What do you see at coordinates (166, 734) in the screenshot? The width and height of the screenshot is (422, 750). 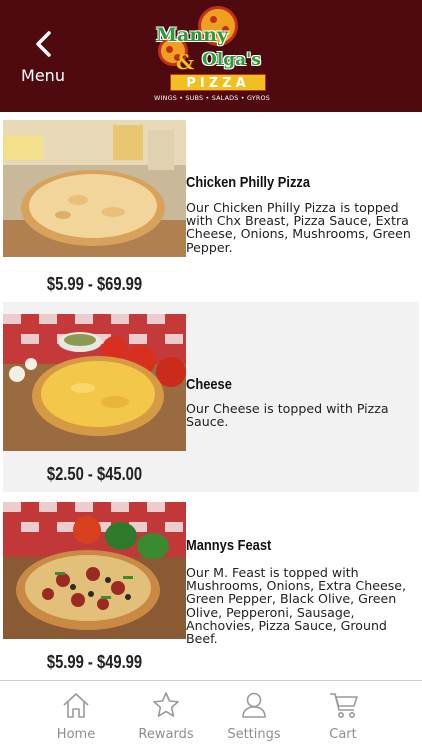 I see `tab-rewards-label: Rewards` at bounding box center [166, 734].